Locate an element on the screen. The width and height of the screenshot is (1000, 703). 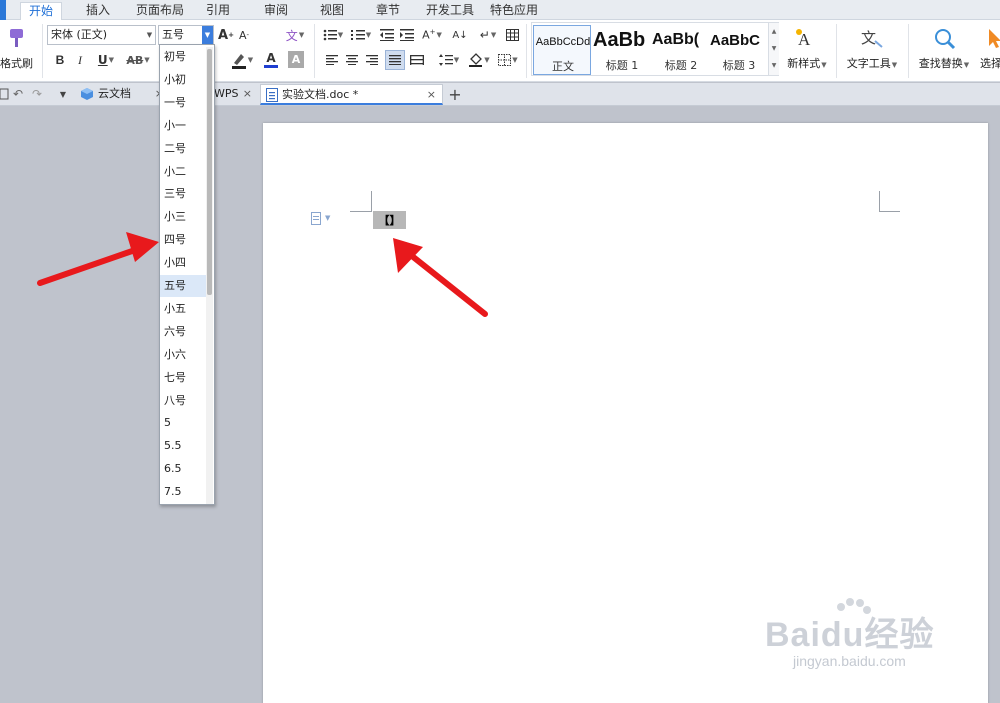
font-name-combo: 宋体 (正文) ▼ is located at coordinates (101, 35).